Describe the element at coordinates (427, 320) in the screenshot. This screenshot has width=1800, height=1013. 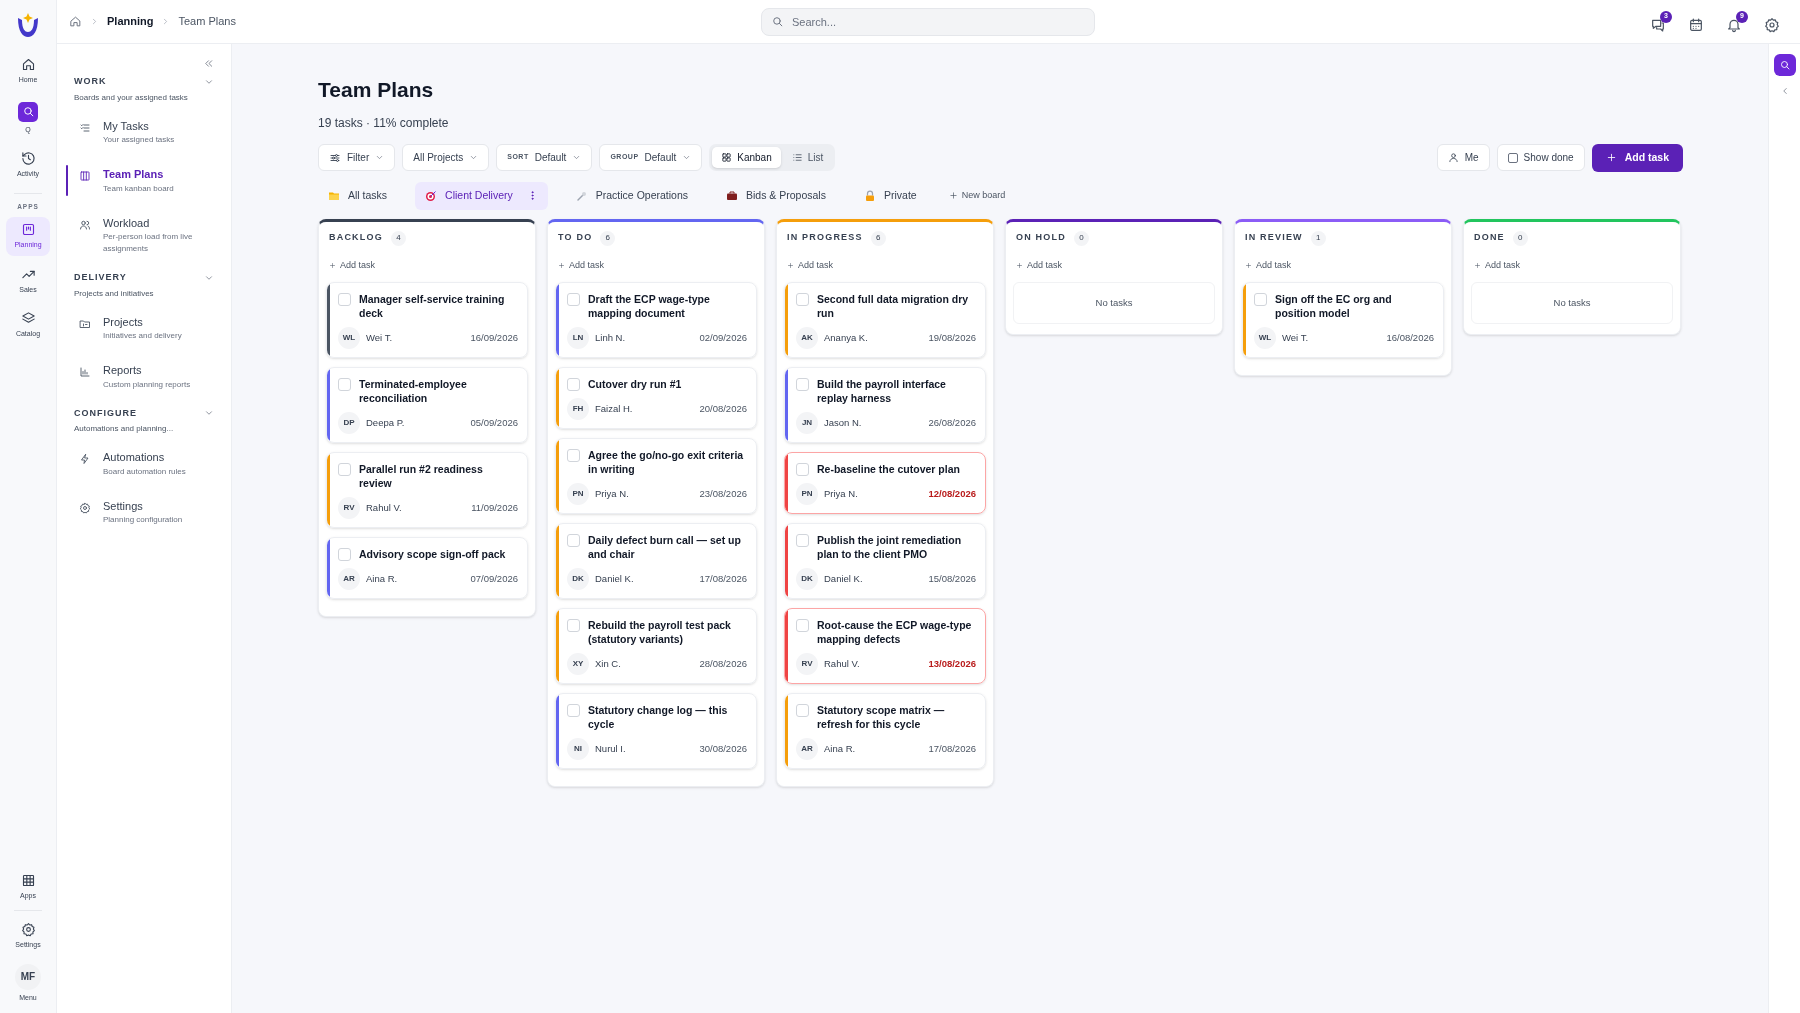
I see `task-card: Manager self-service training deck WL Wei T. 16/09/2026` at that location.